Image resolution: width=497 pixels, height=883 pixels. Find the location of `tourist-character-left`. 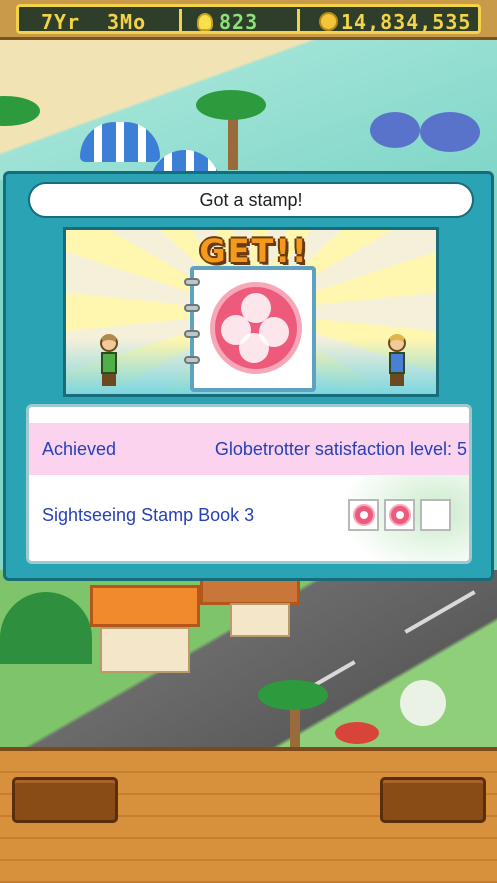

tourist-character-left is located at coordinates (109, 360).